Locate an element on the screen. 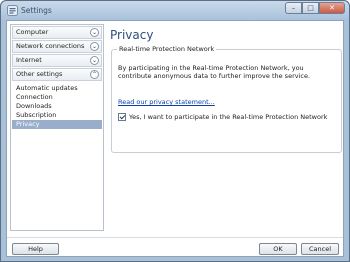 The image size is (350, 262). maximize-button: □ is located at coordinates (310, 8).